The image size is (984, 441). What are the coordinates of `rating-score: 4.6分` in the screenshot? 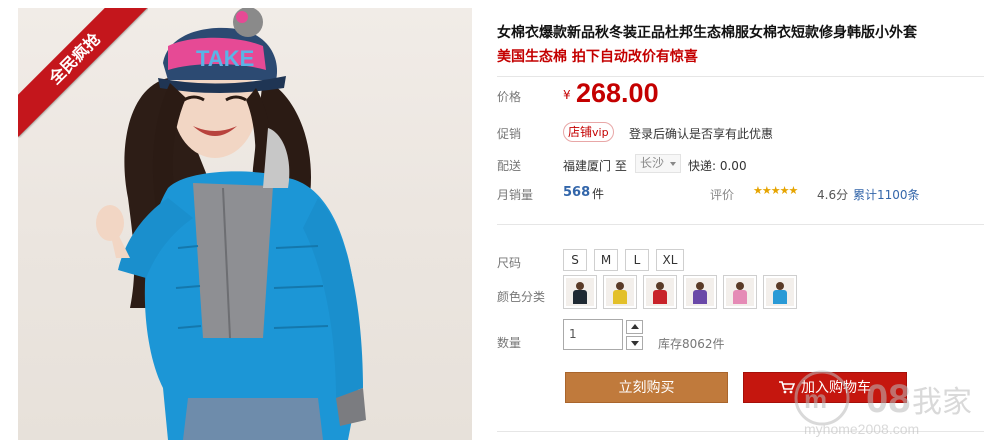 It's located at (833, 195).